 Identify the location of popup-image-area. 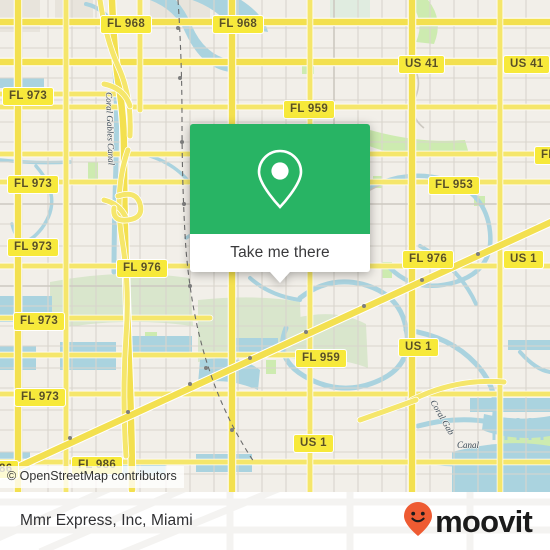
(280, 179).